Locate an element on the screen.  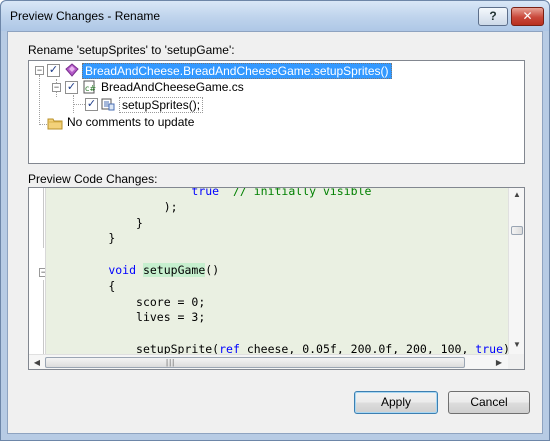
help-icon: ? is located at coordinates (493, 16).